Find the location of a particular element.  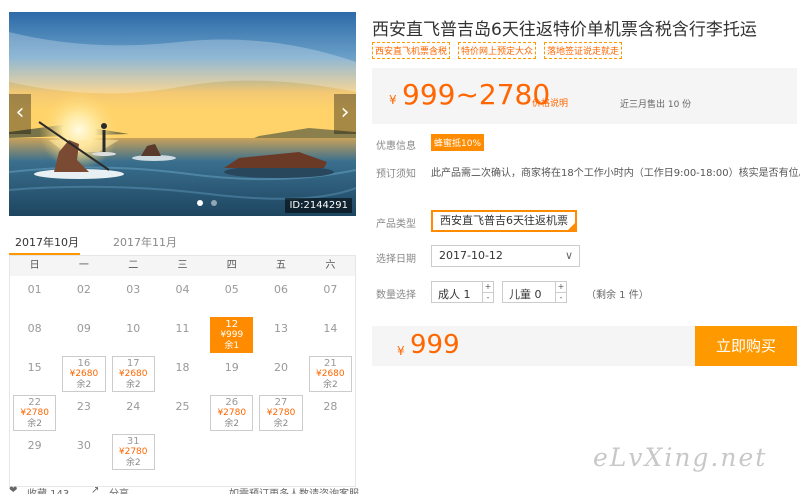

calendar-day-cell: 27 ¥2780 余2 is located at coordinates (280, 412).